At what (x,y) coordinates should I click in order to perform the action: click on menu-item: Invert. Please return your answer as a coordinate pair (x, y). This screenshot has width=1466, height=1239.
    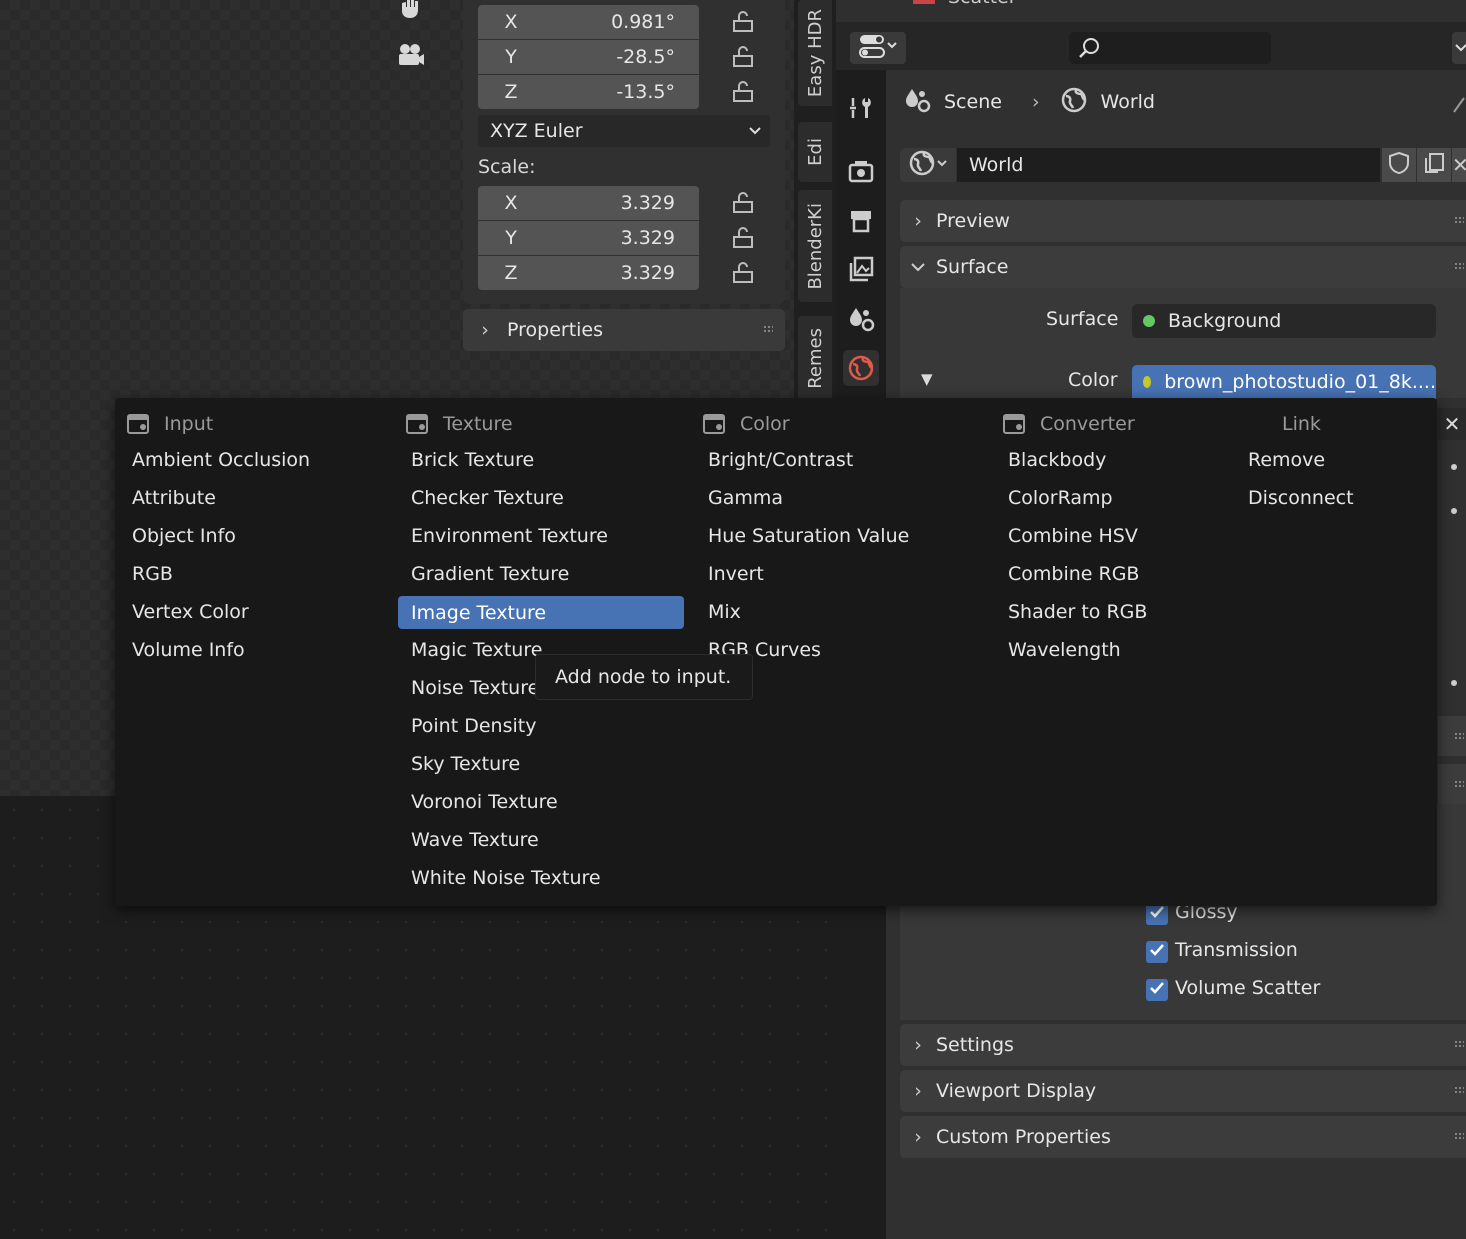
    Looking at the image, I should click on (840, 574).